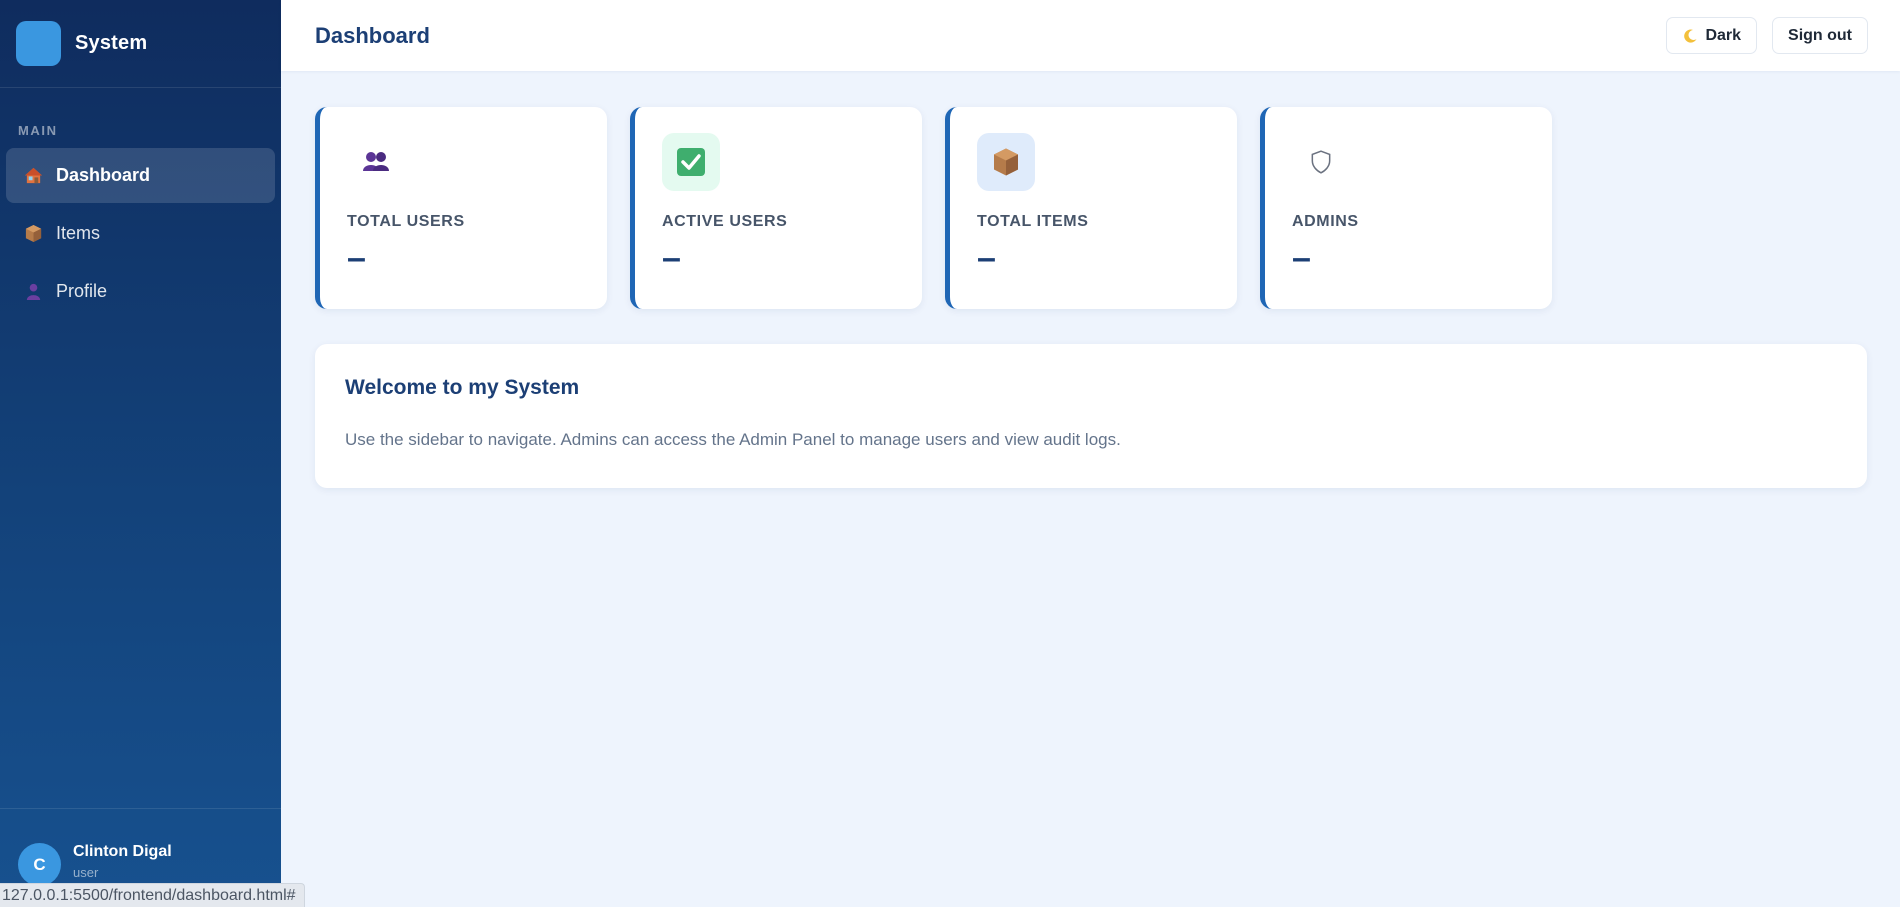 Image resolution: width=1900 pixels, height=907 pixels. I want to click on sidebar-nav: Dashboard Items Profile, so click(140, 233).